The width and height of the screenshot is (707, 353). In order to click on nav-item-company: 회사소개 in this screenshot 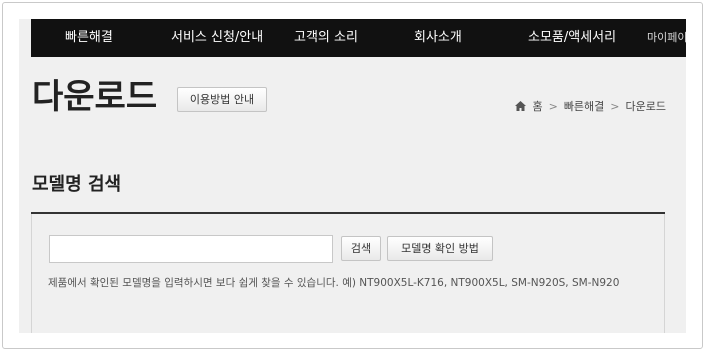, I will do `click(438, 38)`.